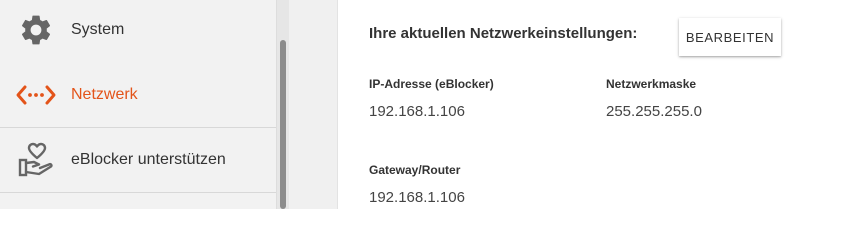 This screenshot has width=858, height=240. I want to click on gear-icon, so click(36, 30).